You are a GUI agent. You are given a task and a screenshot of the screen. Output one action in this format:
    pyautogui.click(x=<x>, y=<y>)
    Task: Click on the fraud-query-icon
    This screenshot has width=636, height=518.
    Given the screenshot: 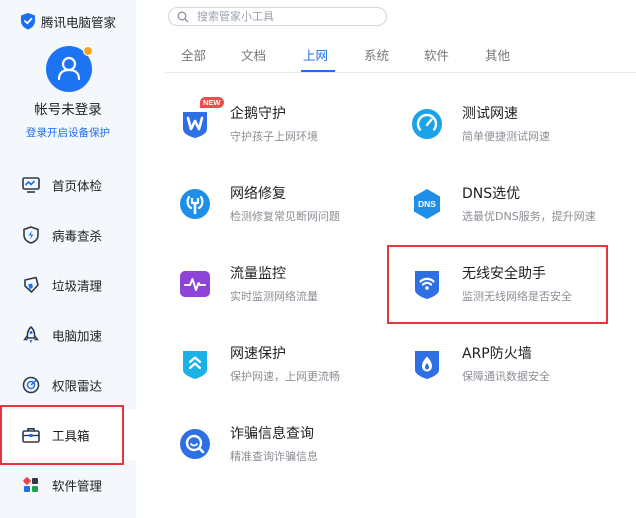 What is the action you would take?
    pyautogui.click(x=195, y=444)
    